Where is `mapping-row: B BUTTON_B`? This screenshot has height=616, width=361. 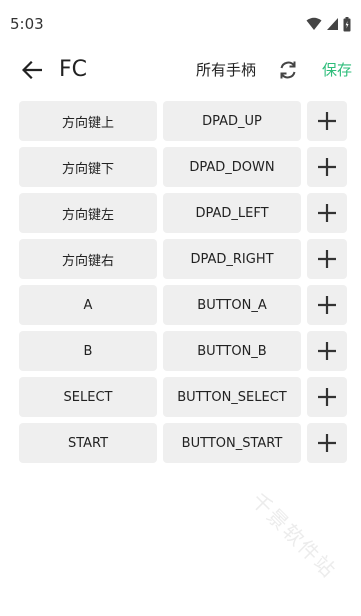
mapping-row: B BUTTON_B is located at coordinates (183, 351).